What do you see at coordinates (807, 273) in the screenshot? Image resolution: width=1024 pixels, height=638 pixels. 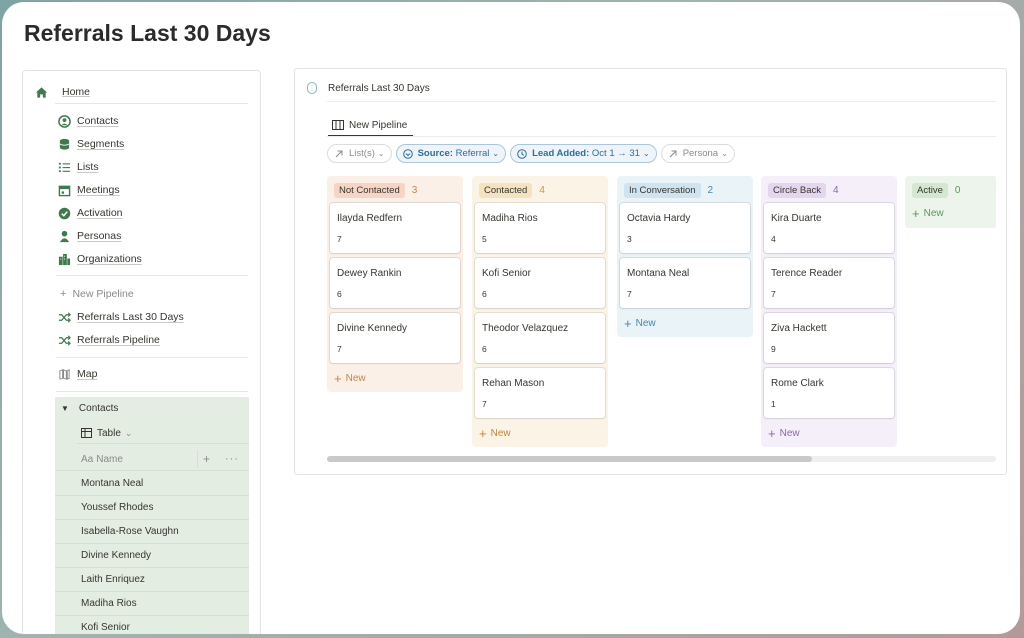 I see `card-title: Terence Reader` at bounding box center [807, 273].